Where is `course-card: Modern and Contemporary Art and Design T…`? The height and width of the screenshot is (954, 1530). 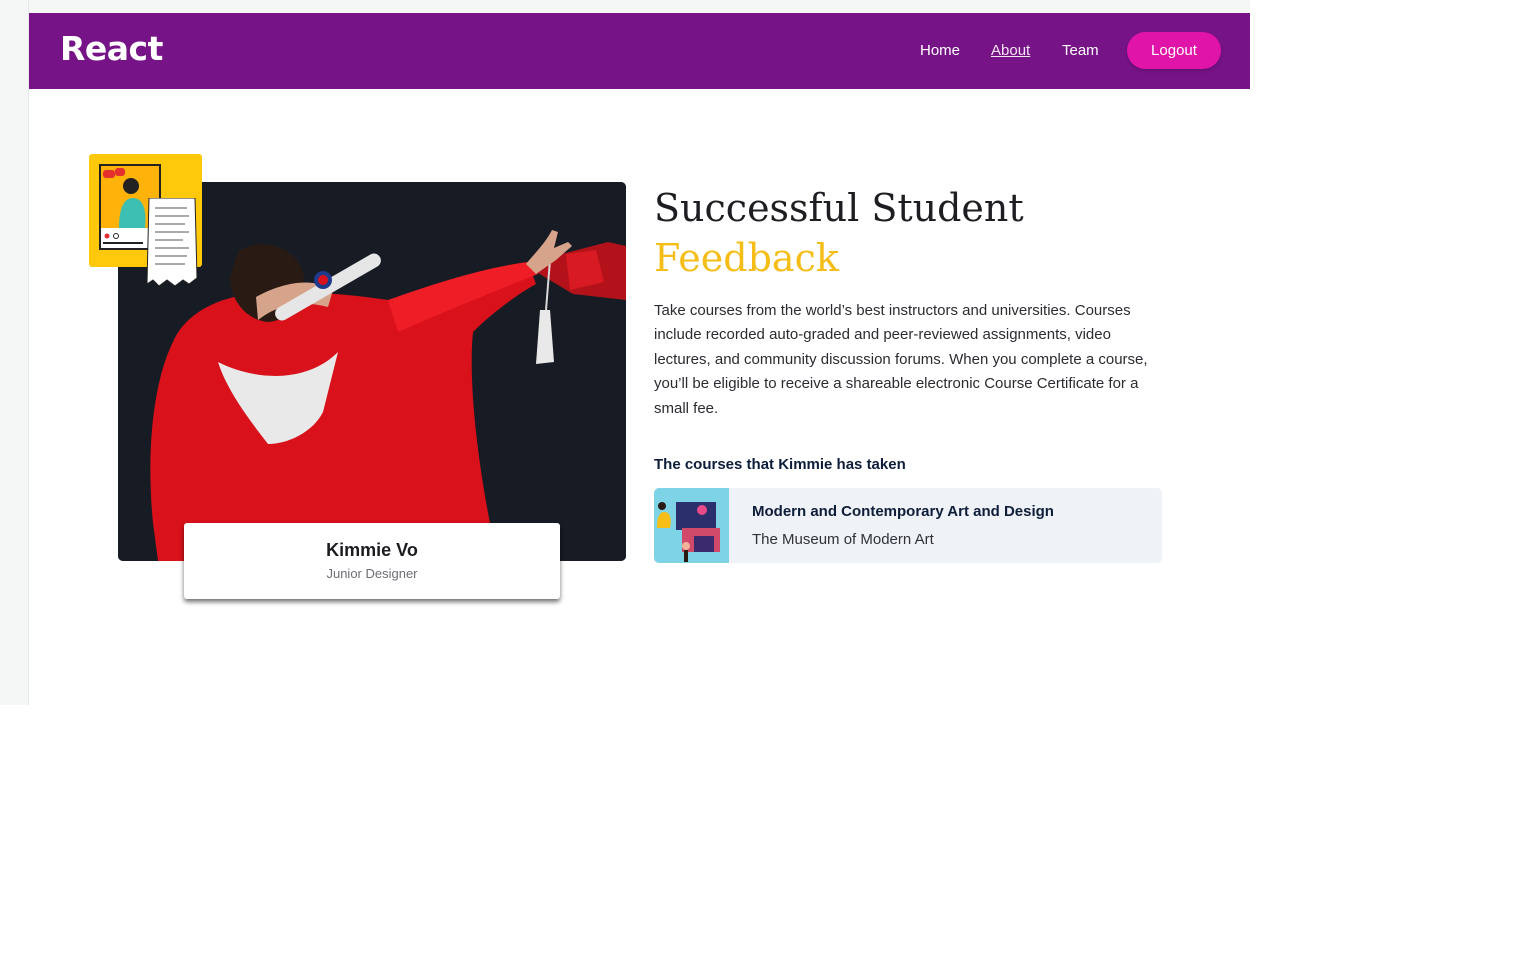 course-card: Modern and Contemporary Art and Design T… is located at coordinates (908, 525).